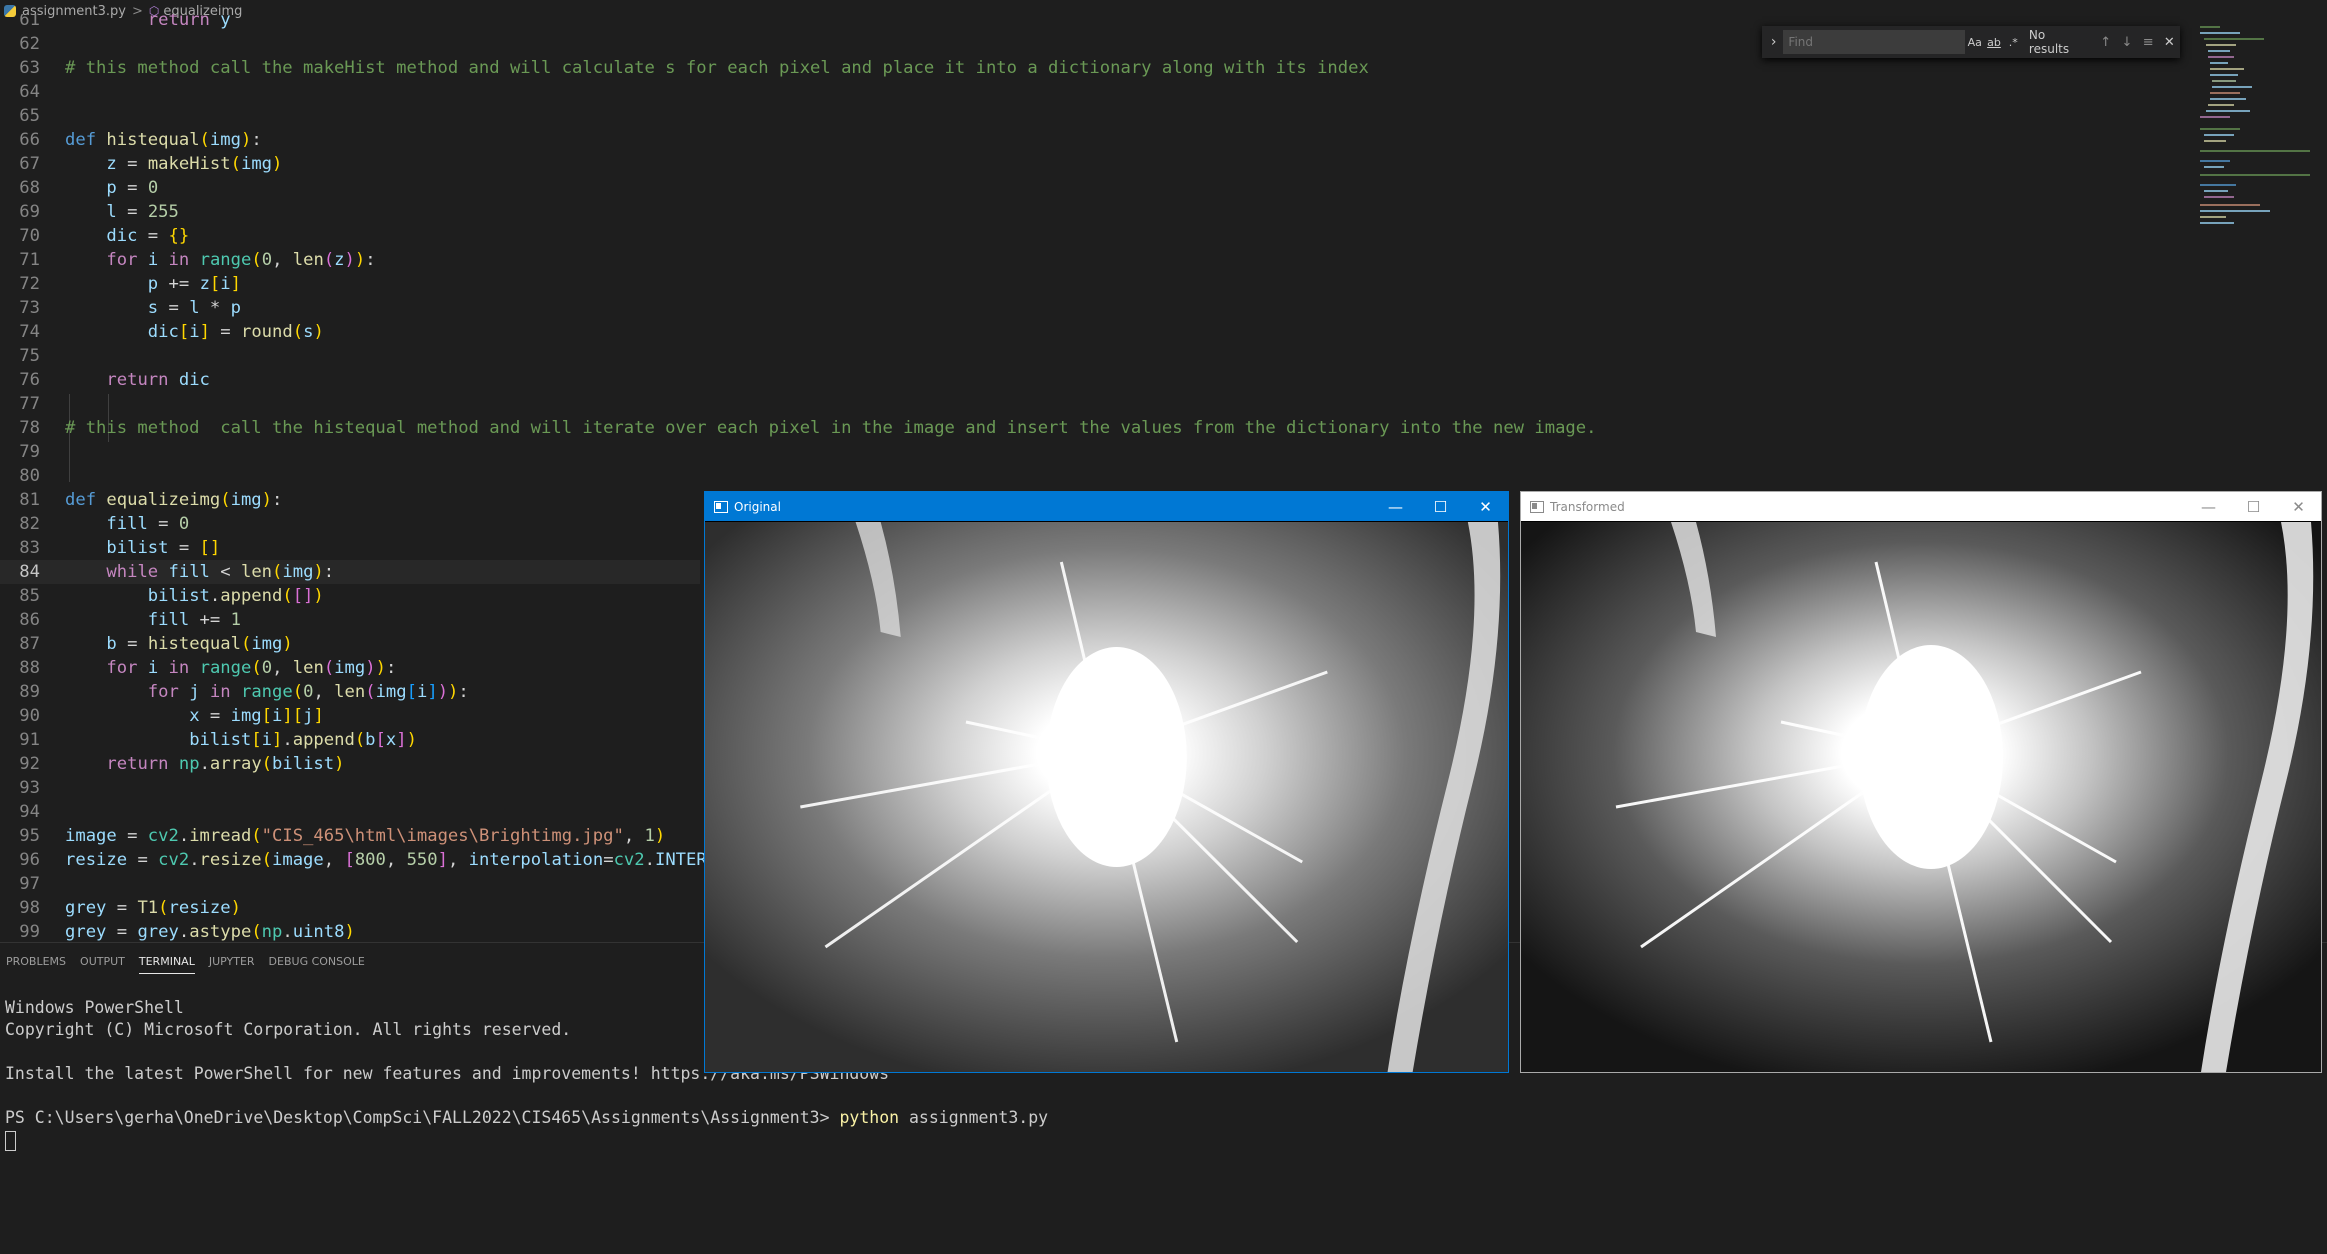  What do you see at coordinates (2258, 129) in the screenshot?
I see `minimap` at bounding box center [2258, 129].